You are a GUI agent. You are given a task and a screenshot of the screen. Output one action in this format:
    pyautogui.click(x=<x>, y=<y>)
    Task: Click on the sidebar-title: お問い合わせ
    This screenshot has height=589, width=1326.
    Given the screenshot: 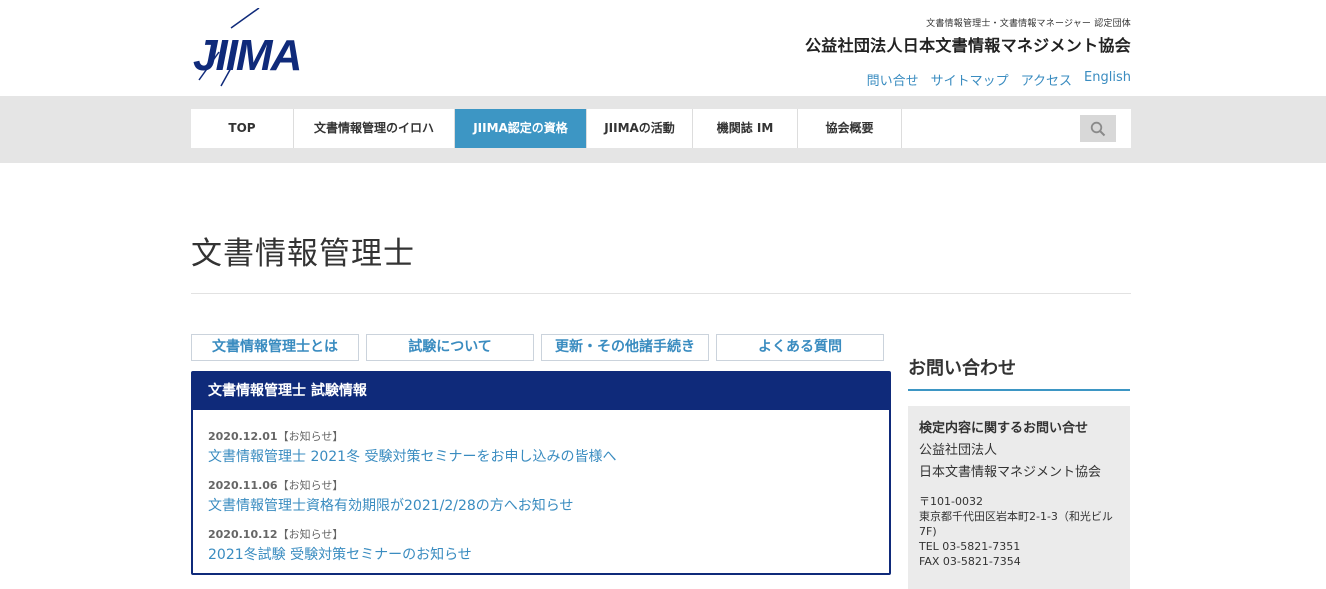 What is the action you would take?
    pyautogui.click(x=1019, y=372)
    